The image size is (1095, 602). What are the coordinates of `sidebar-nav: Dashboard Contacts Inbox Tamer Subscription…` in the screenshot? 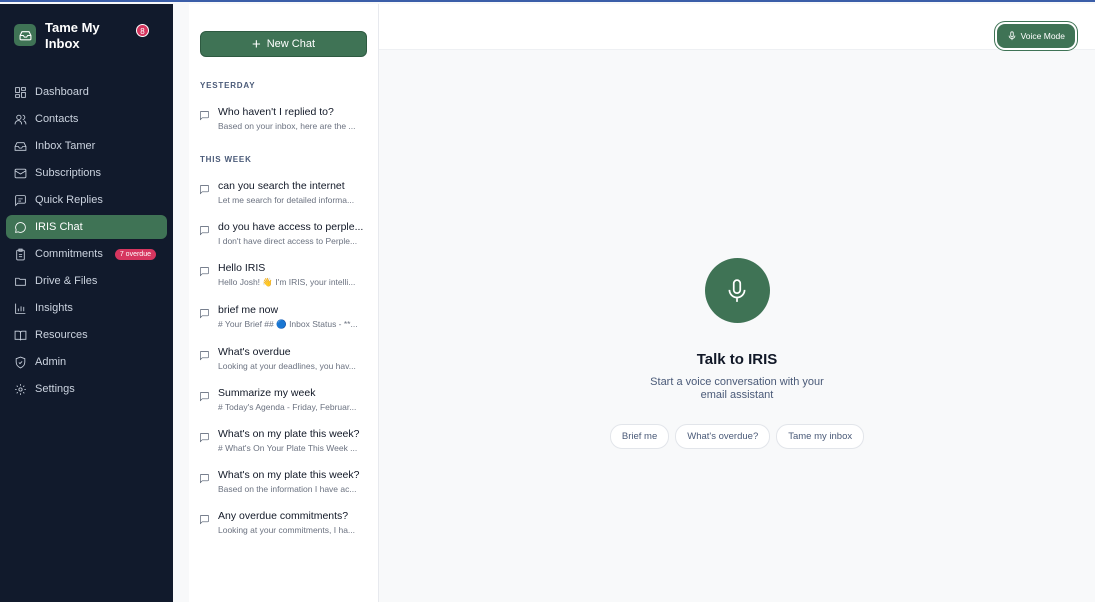 It's located at (86, 240).